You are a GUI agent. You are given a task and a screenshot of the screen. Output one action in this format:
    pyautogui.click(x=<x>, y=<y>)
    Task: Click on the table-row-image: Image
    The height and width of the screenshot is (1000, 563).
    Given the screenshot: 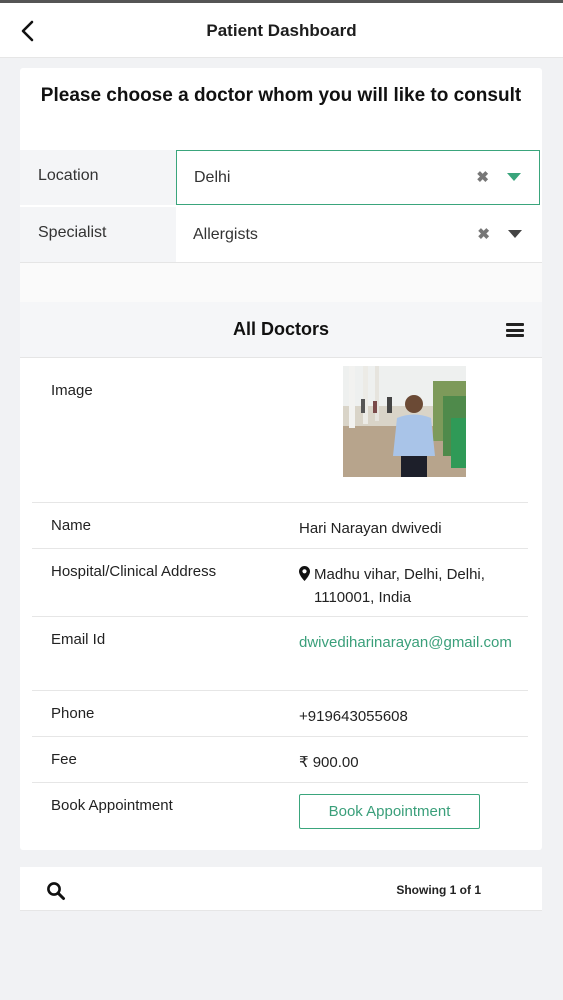 What is the action you would take?
    pyautogui.click(x=280, y=430)
    